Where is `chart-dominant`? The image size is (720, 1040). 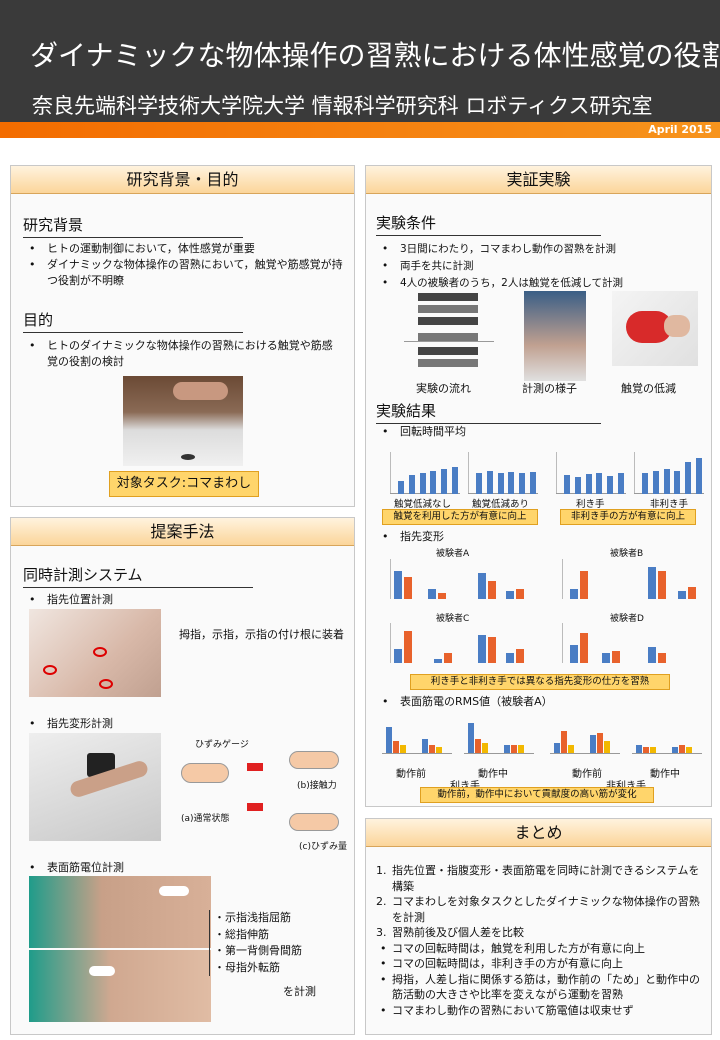 chart-dominant is located at coordinates (591, 473).